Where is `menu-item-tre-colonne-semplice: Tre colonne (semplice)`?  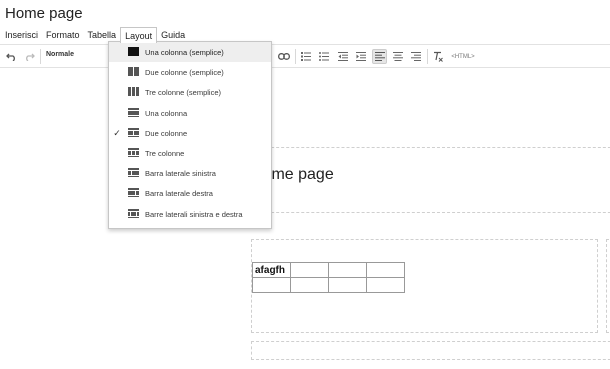
menu-item-tre-colonne-semplice: Tre colonne (semplice) is located at coordinates (190, 92).